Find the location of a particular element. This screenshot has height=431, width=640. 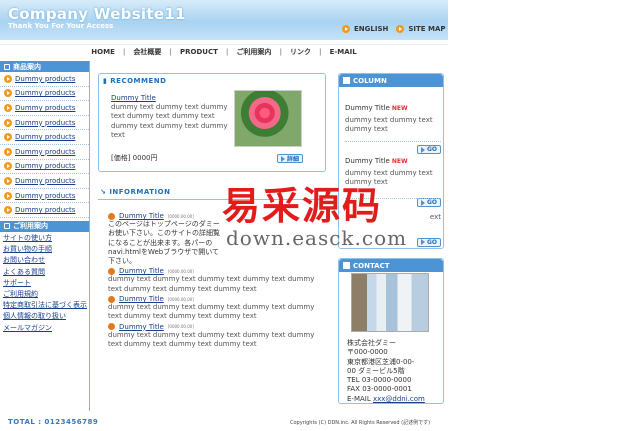

detail-button-label: 詳細 is located at coordinates (293, 158).